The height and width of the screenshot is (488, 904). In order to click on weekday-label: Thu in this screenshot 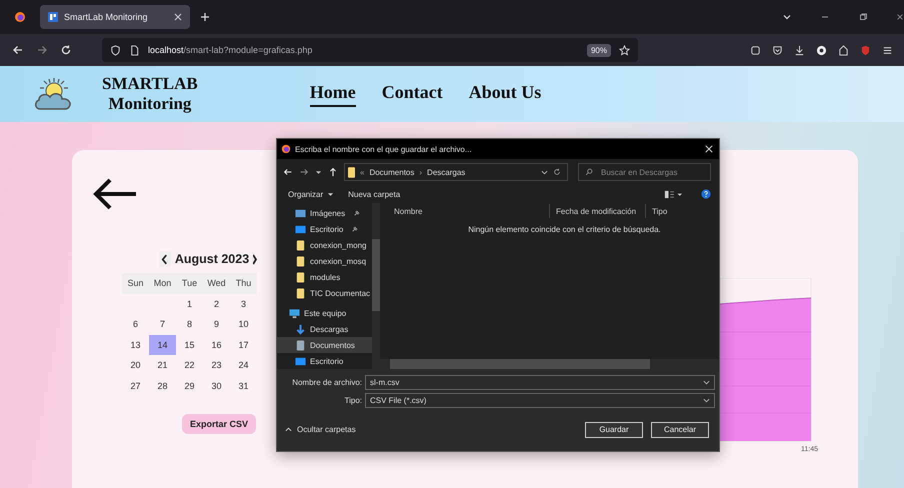, I will do `click(243, 283)`.